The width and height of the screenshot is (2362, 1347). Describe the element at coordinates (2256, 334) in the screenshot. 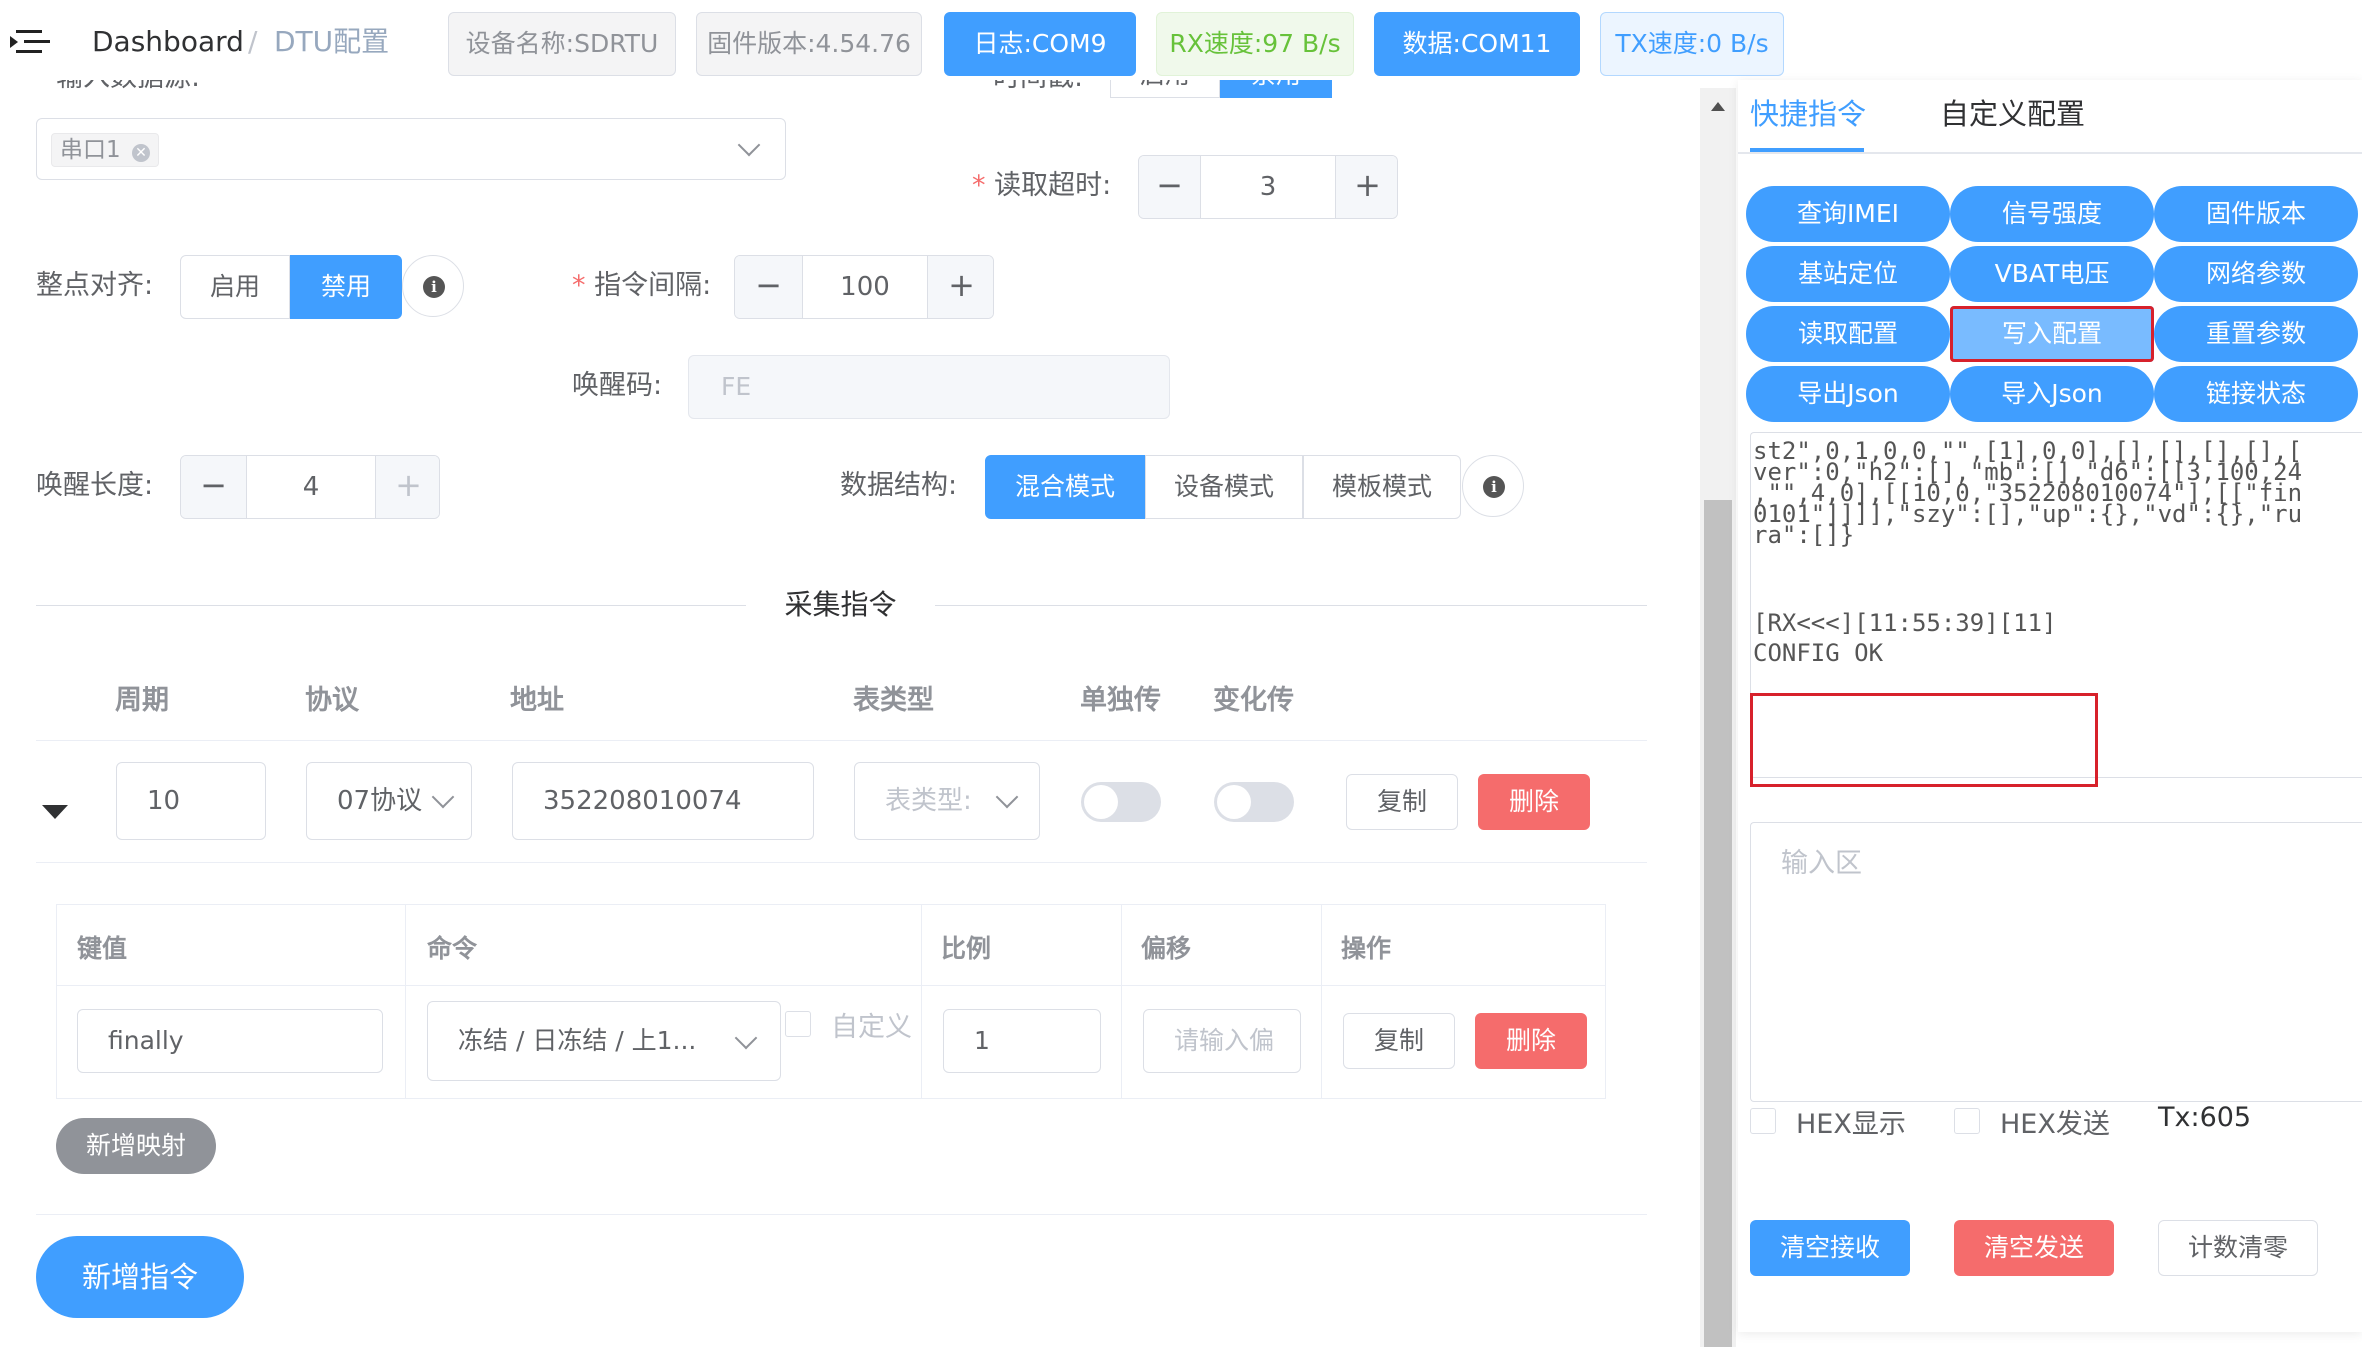

I see `reset-params-button: 重置参数` at that location.